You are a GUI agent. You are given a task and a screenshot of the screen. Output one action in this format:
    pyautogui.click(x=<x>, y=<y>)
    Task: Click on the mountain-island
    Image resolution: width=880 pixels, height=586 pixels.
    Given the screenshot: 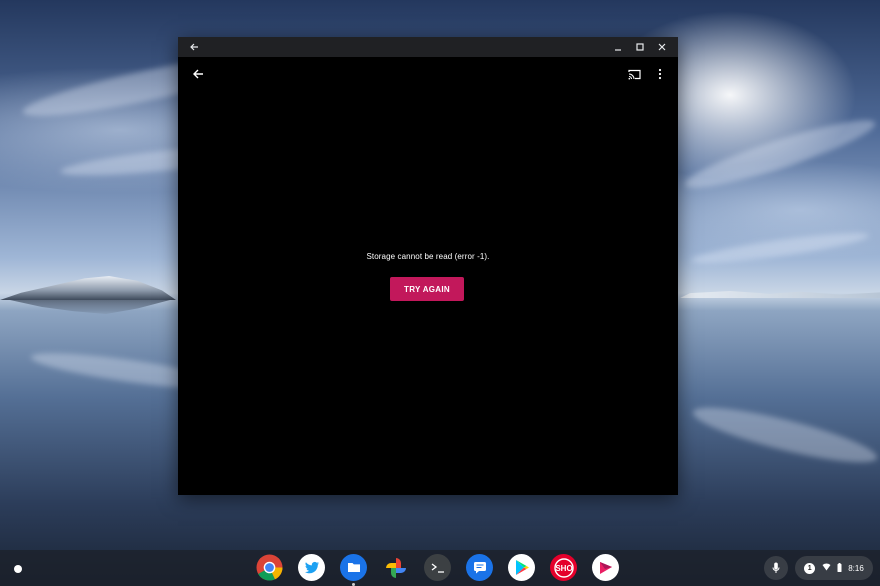 What is the action you would take?
    pyautogui.click(x=88, y=288)
    